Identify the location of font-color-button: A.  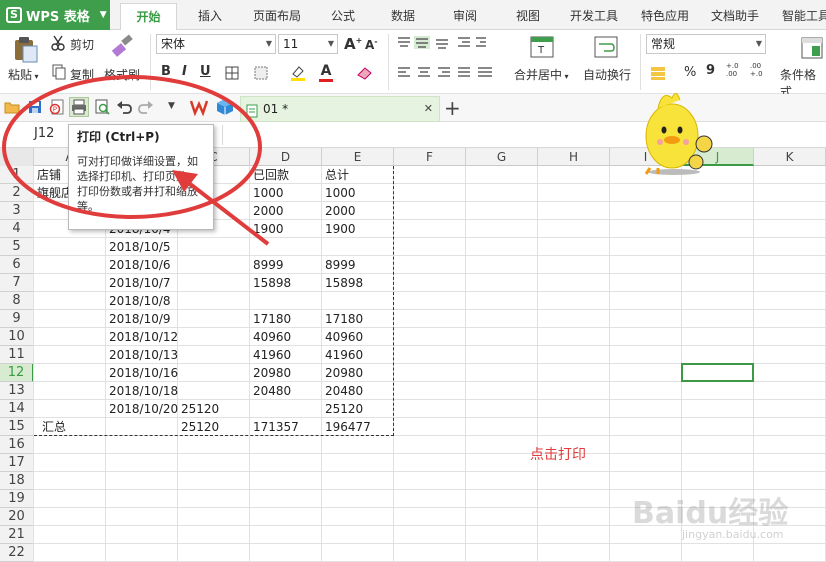
(326, 73).